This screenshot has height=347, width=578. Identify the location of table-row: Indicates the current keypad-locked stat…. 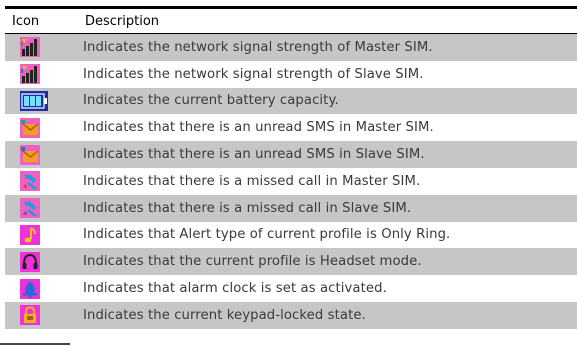
(291, 315).